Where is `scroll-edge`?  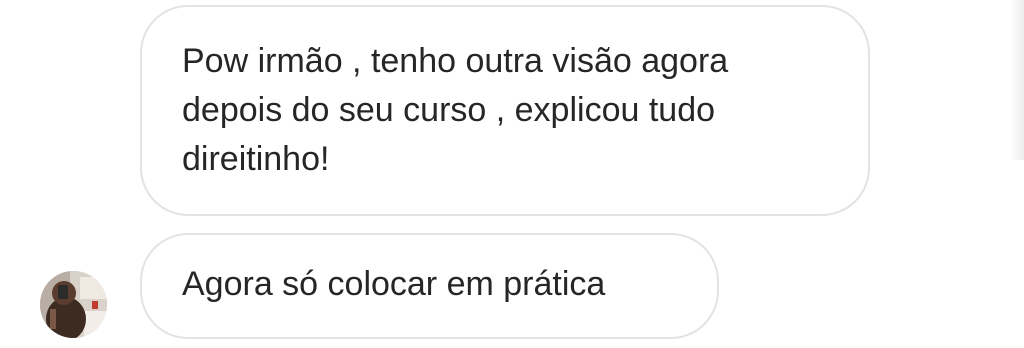 scroll-edge is located at coordinates (1017, 80).